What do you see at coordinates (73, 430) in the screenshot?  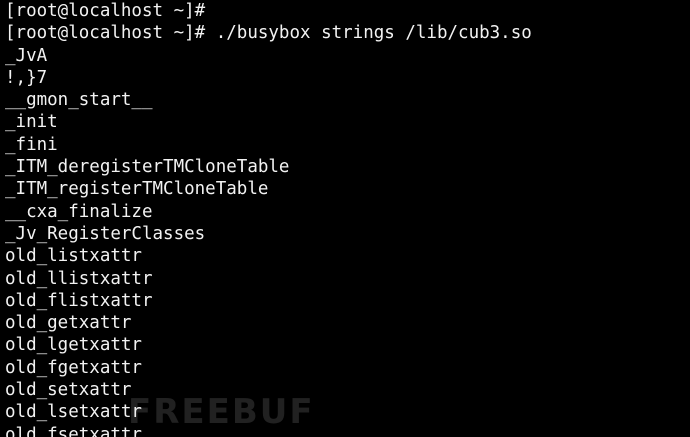 I see `output-line: old_fsetxattr` at bounding box center [73, 430].